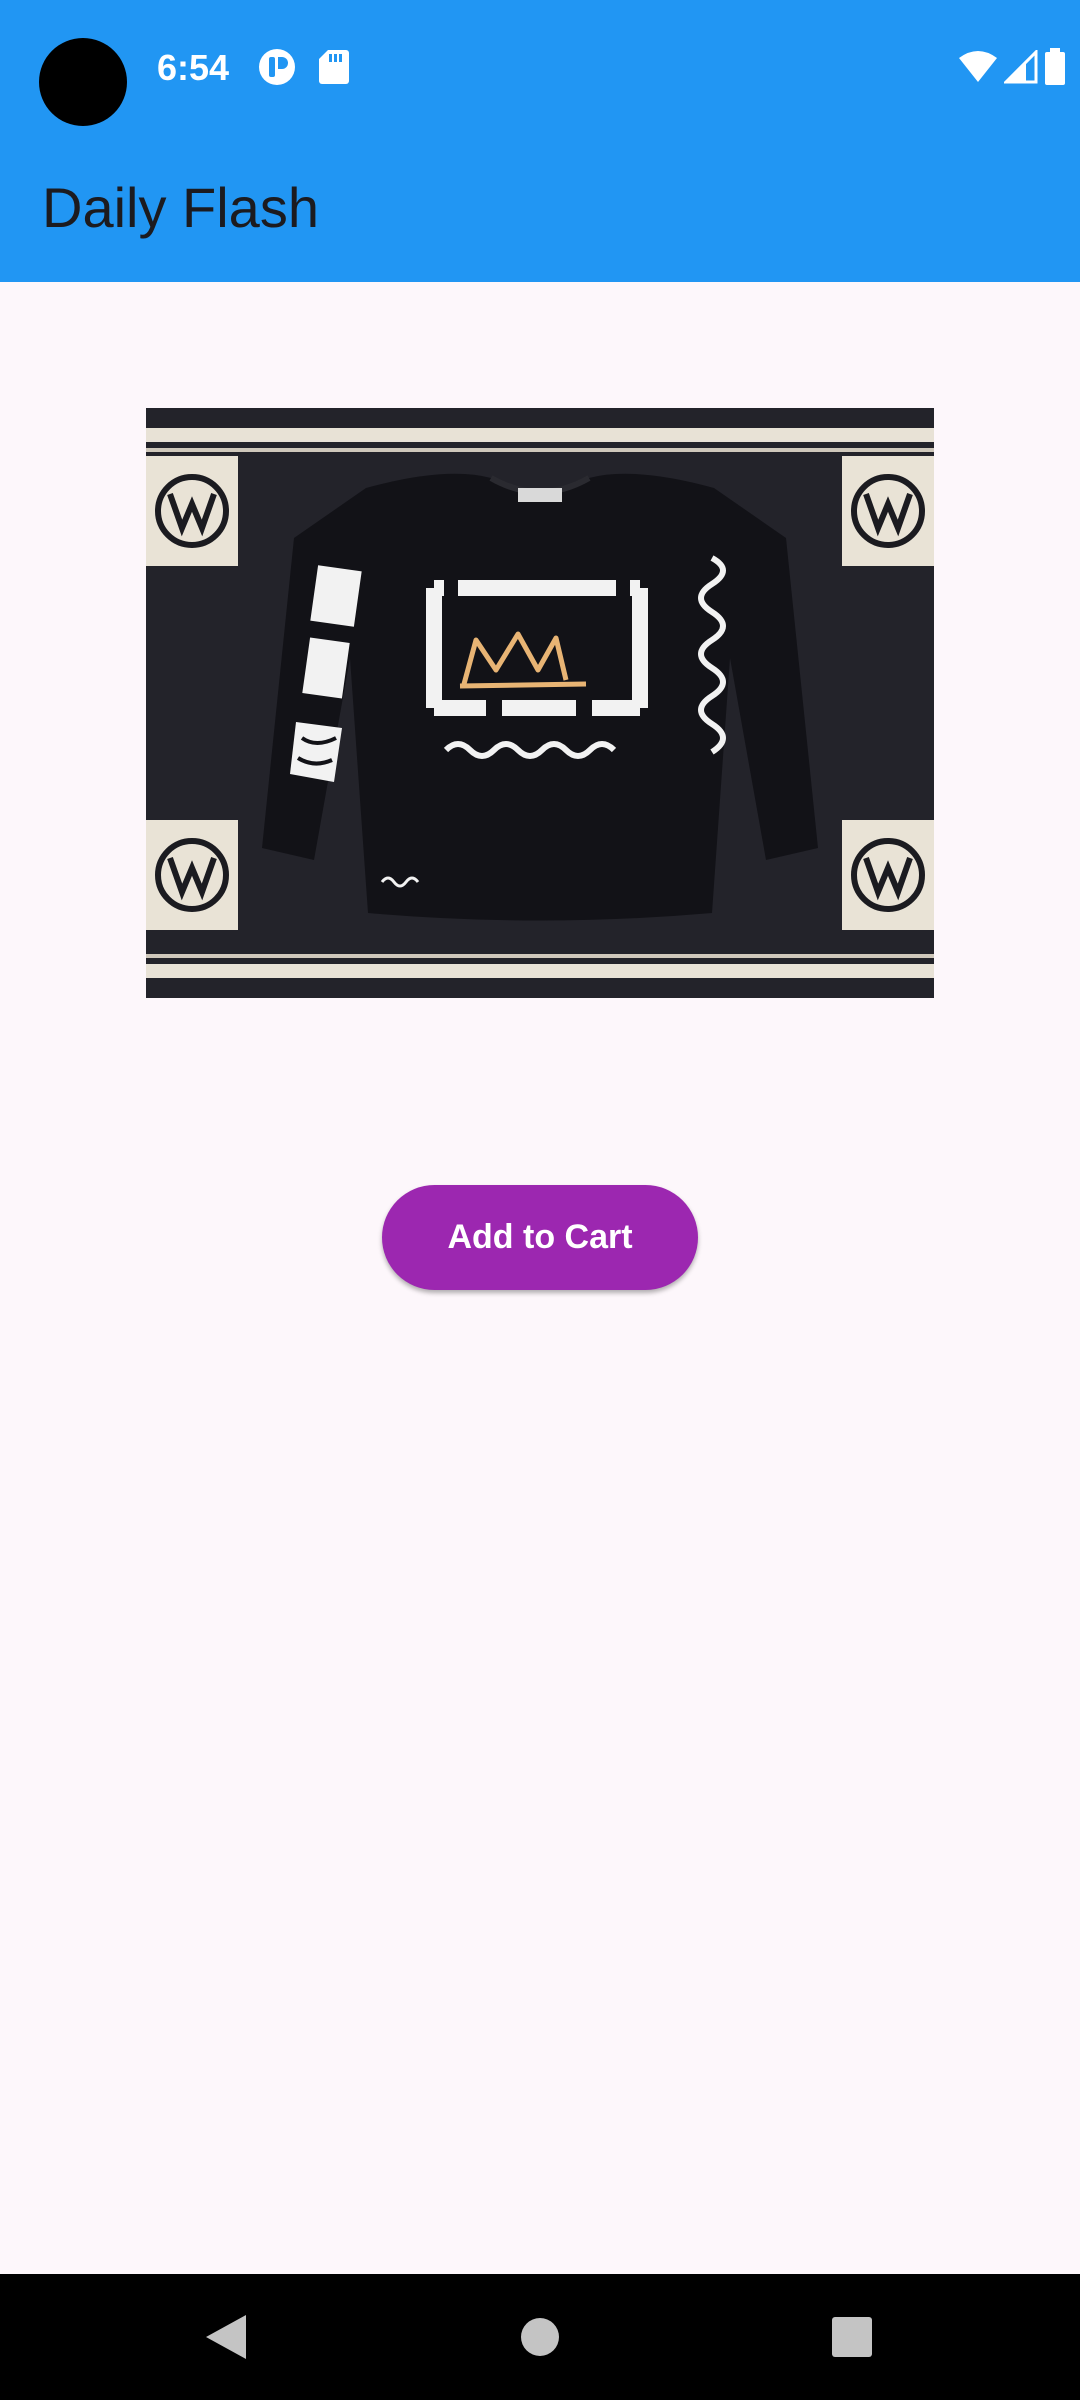 This screenshot has height=2400, width=1080. I want to click on battery-icon, so click(1055, 66).